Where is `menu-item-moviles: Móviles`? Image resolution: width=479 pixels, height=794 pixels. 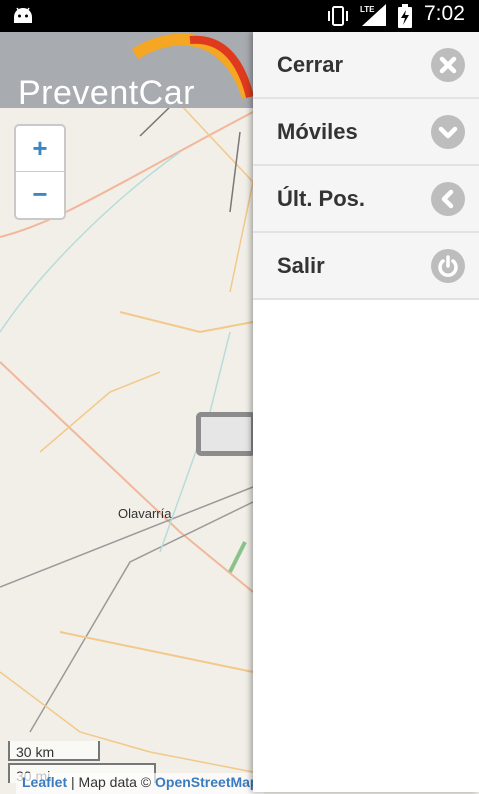
menu-item-moviles: Móviles is located at coordinates (366, 132).